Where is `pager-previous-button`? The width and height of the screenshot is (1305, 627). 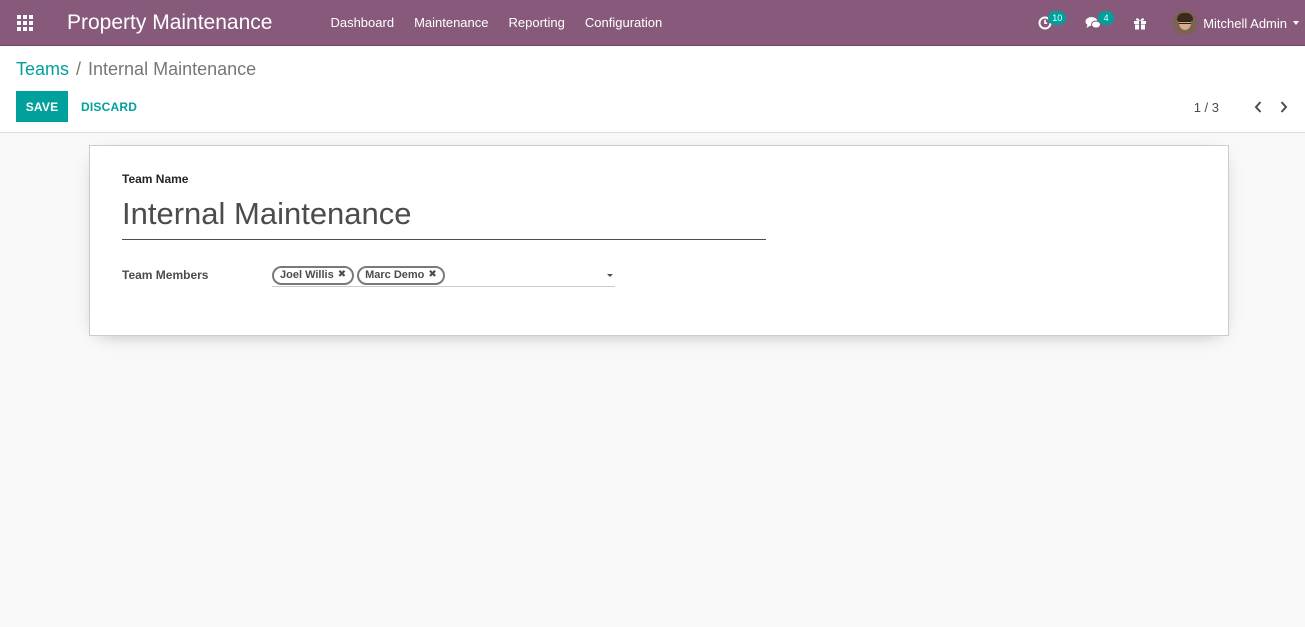
pager-previous-button is located at coordinates (1258, 107).